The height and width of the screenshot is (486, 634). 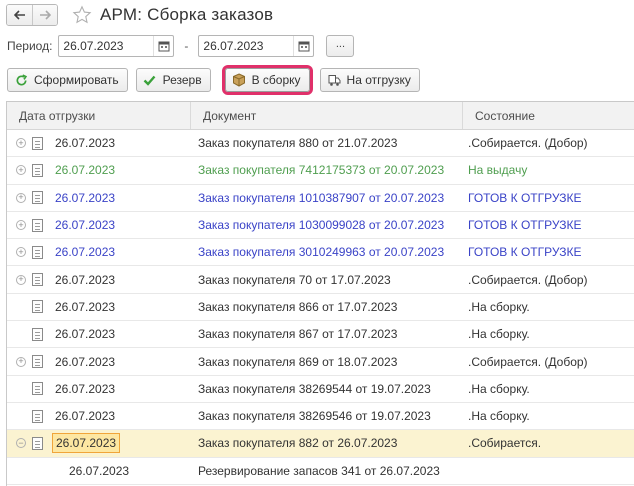 What do you see at coordinates (378, 80) in the screenshot?
I see `to-shipment-label: На отгрузку` at bounding box center [378, 80].